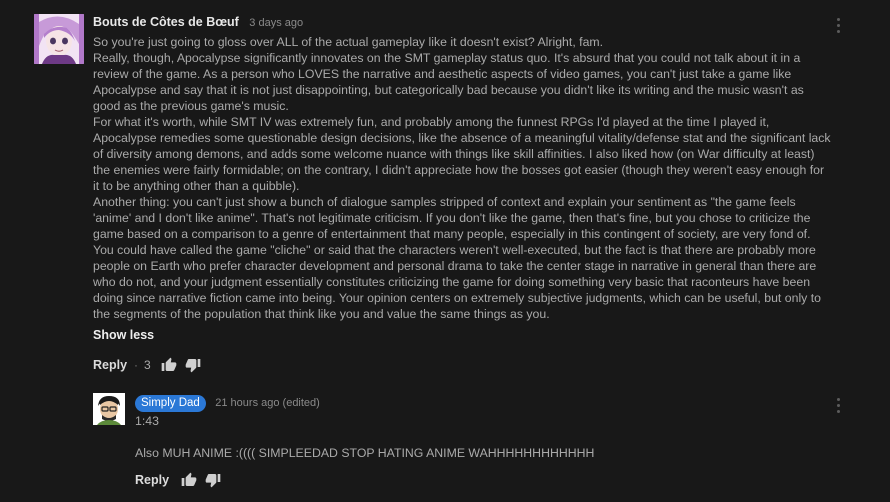 The width and height of the screenshot is (890, 502). I want to click on reply-actions: Reply, so click(485, 480).